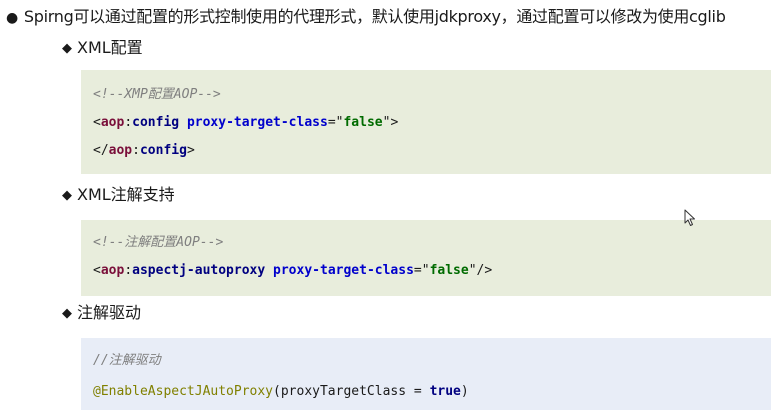 Image resolution: width=771 pixels, height=414 pixels. Describe the element at coordinates (127, 360) in the screenshot. I see `code-comment: //注解驱动` at that location.